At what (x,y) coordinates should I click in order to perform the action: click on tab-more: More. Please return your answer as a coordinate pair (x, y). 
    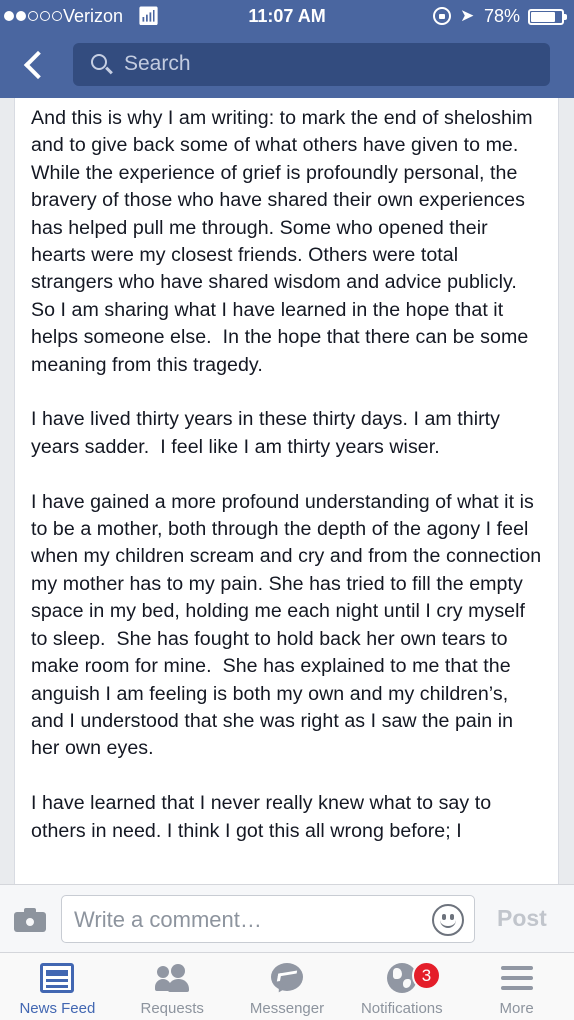
    Looking at the image, I should click on (516, 986).